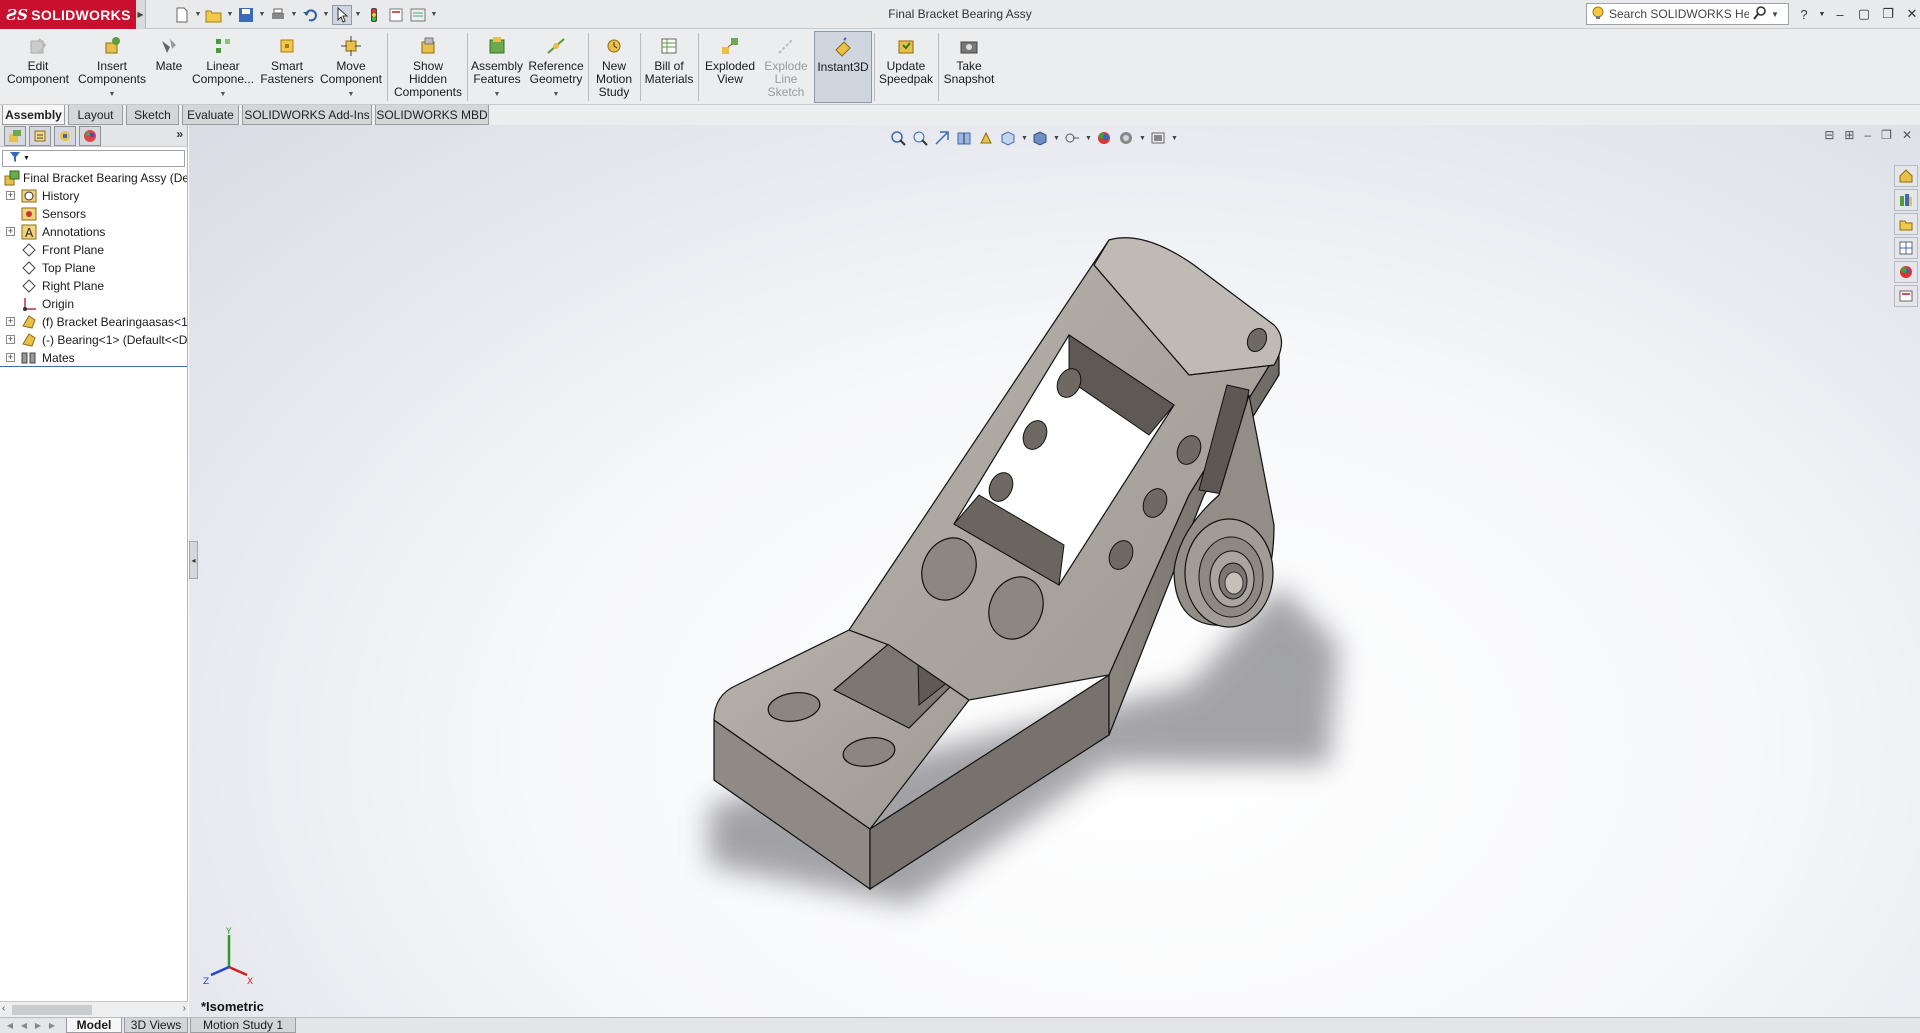 This screenshot has height=1033, width=1920. What do you see at coordinates (94, 1009) in the screenshot?
I see `feature-tree-horizontal-scrollbar: ‹ ›` at bounding box center [94, 1009].